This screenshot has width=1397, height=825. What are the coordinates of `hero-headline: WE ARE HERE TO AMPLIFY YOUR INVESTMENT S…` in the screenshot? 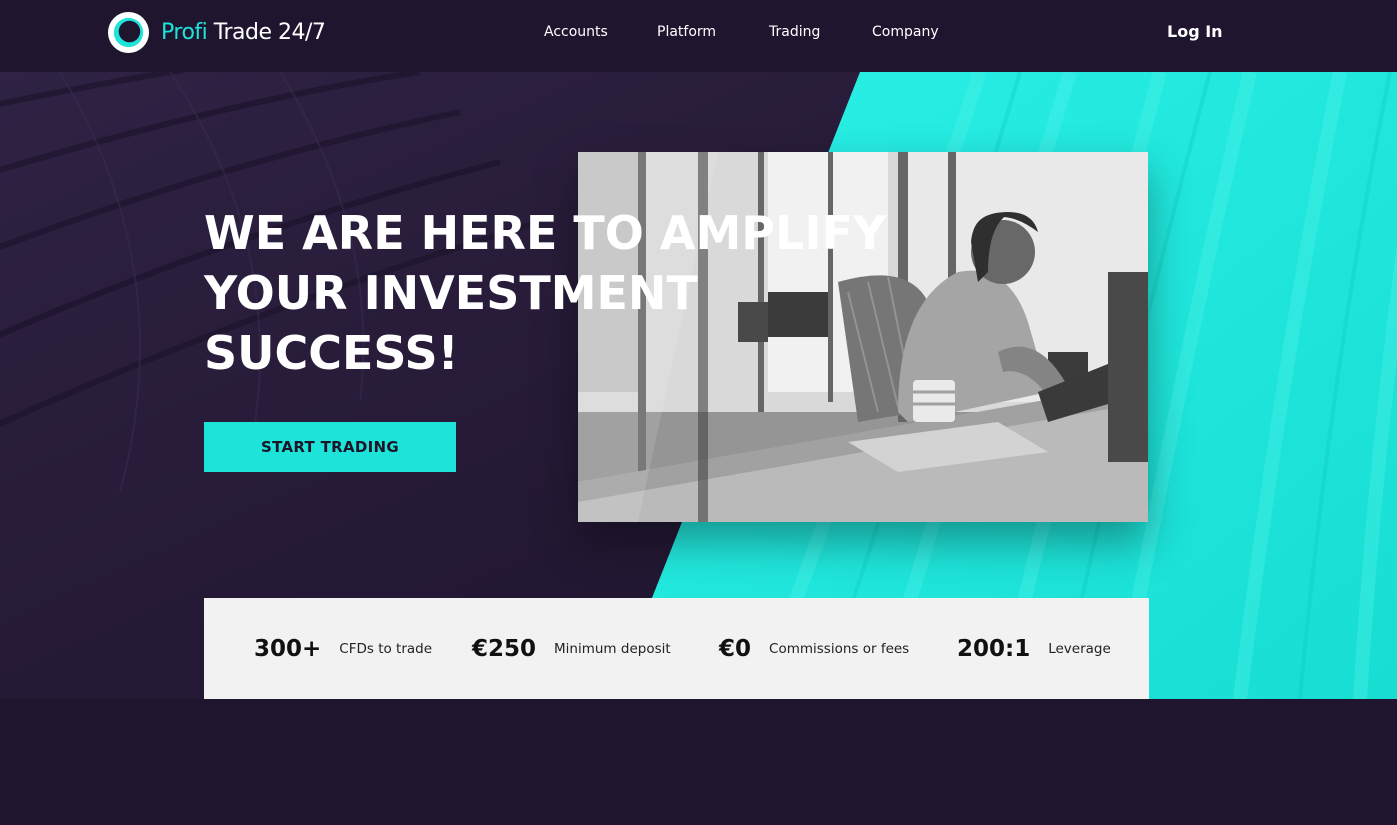 It's located at (554, 293).